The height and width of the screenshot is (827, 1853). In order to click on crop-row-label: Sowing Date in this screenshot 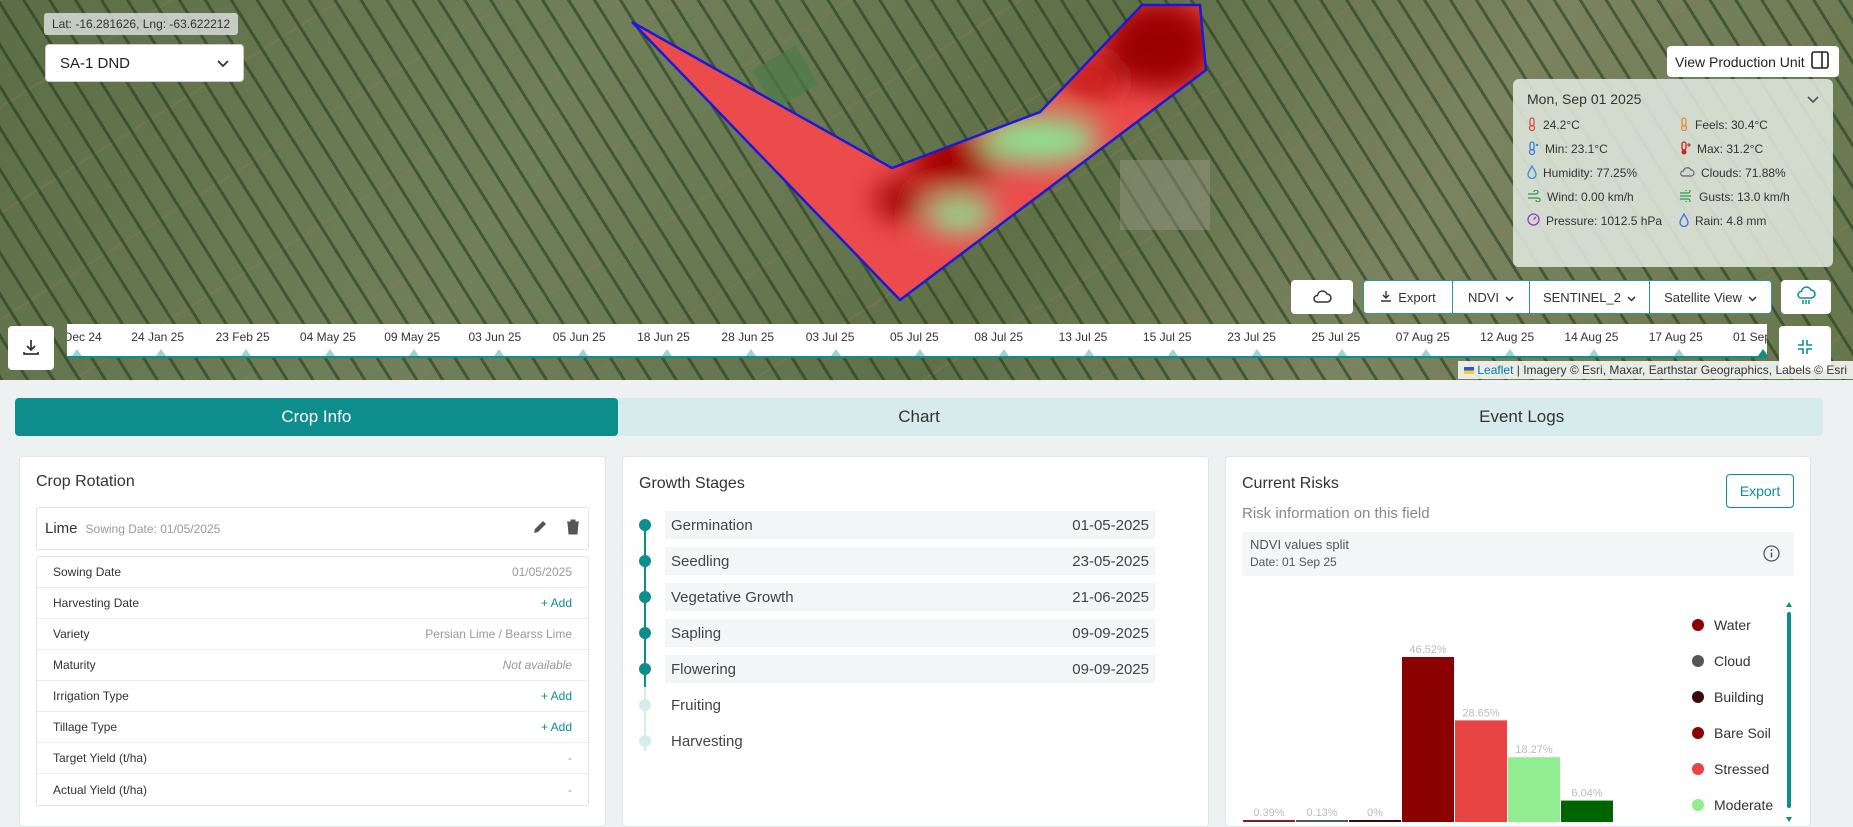, I will do `click(87, 572)`.